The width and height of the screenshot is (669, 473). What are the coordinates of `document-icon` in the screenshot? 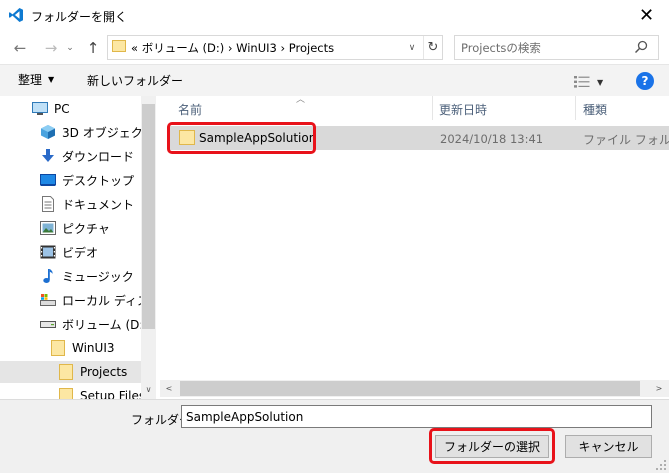 It's located at (48, 204).